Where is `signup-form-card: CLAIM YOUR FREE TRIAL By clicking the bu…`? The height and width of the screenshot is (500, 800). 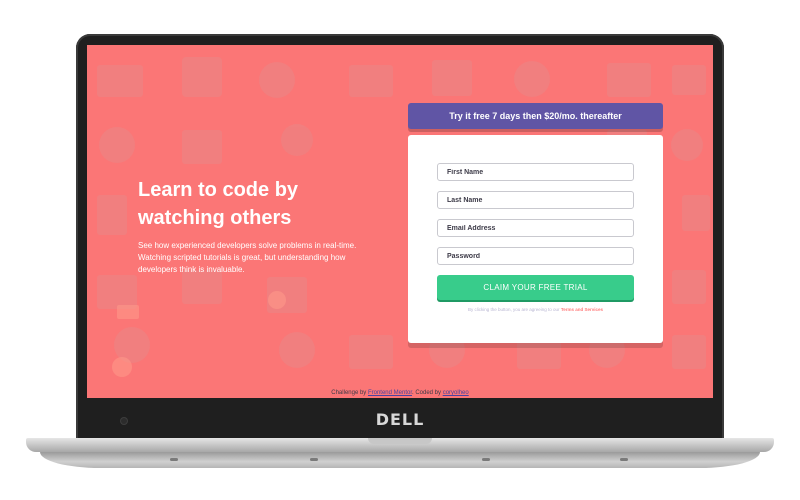
signup-form-card: CLAIM YOUR FREE TRIAL By clicking the bu… is located at coordinates (535, 239).